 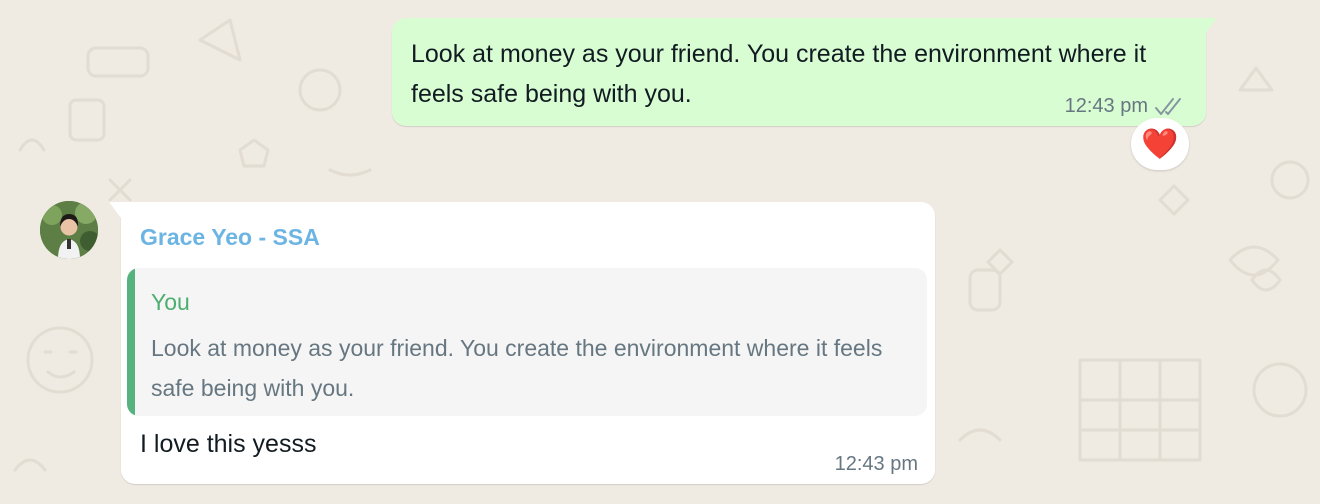 What do you see at coordinates (1171, 107) in the screenshot?
I see `double-check-icon` at bounding box center [1171, 107].